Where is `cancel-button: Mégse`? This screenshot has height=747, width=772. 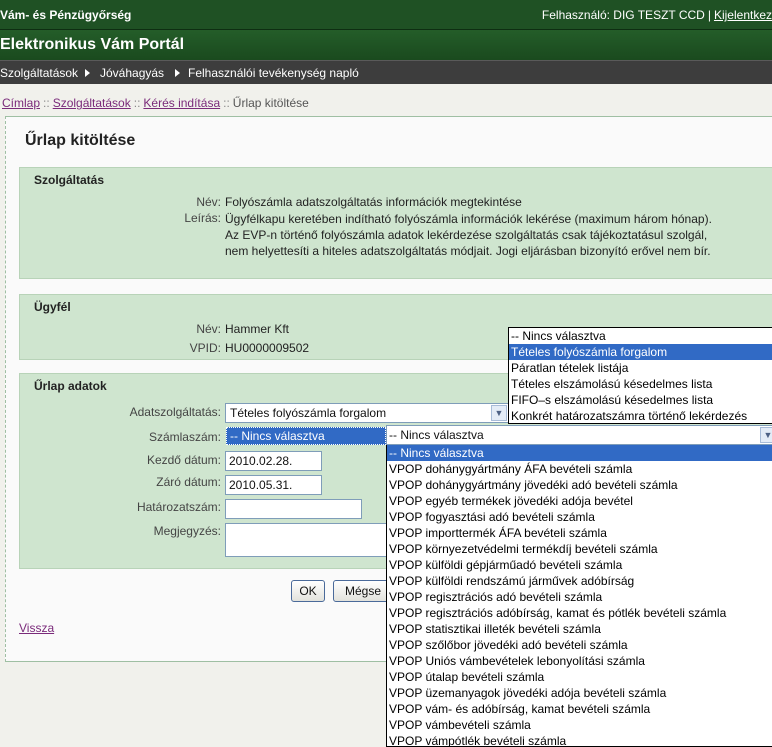 cancel-button: Mégse is located at coordinates (363, 591).